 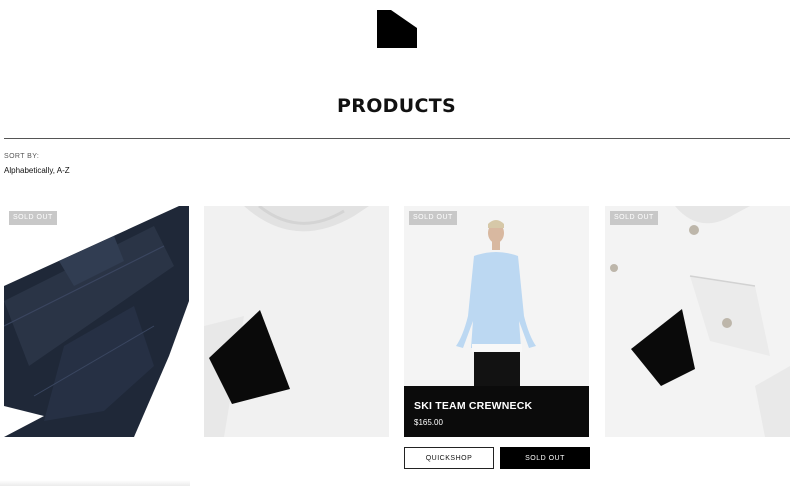 I want to click on product-info-overlay: SKI TEAM CREWNECK $165.00, so click(x=496, y=411).